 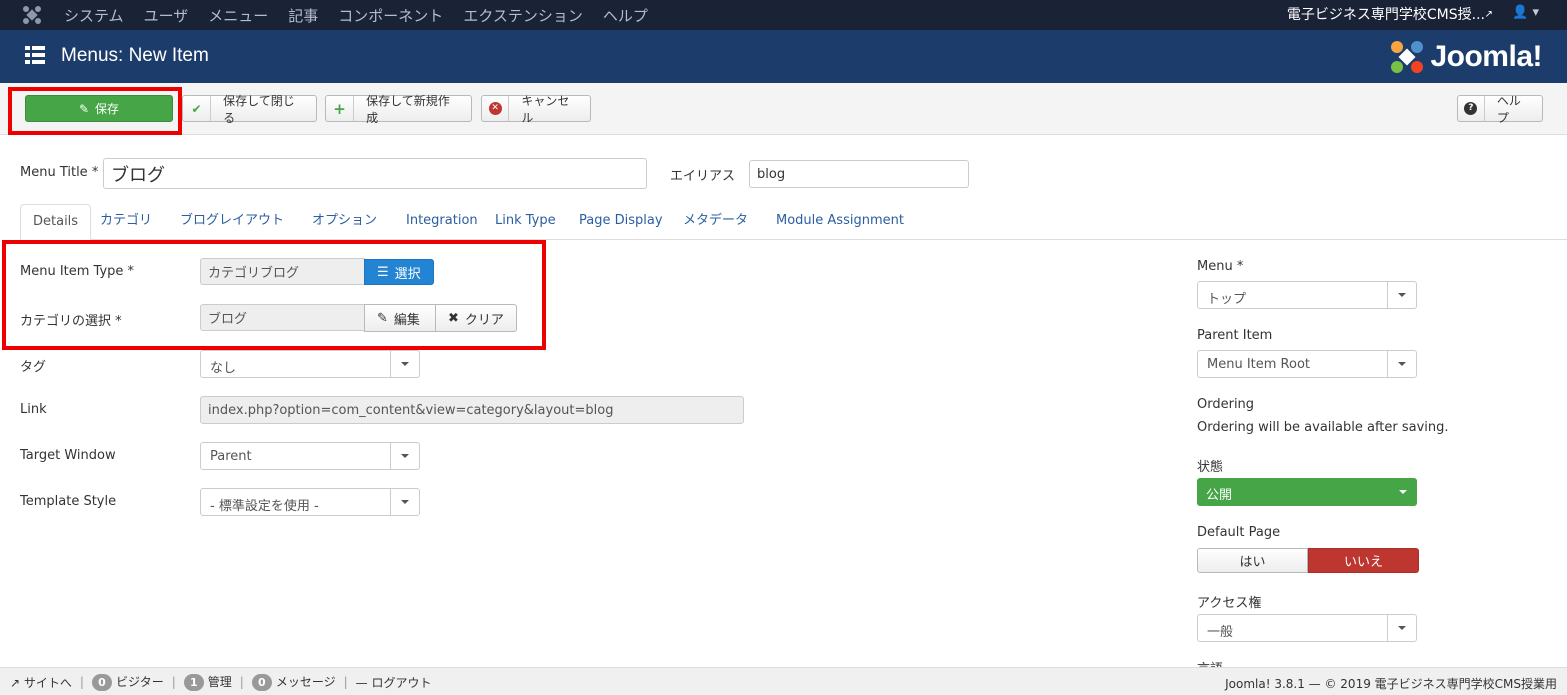 I want to click on default-page-toggle: はい いいえ, so click(x=1308, y=560).